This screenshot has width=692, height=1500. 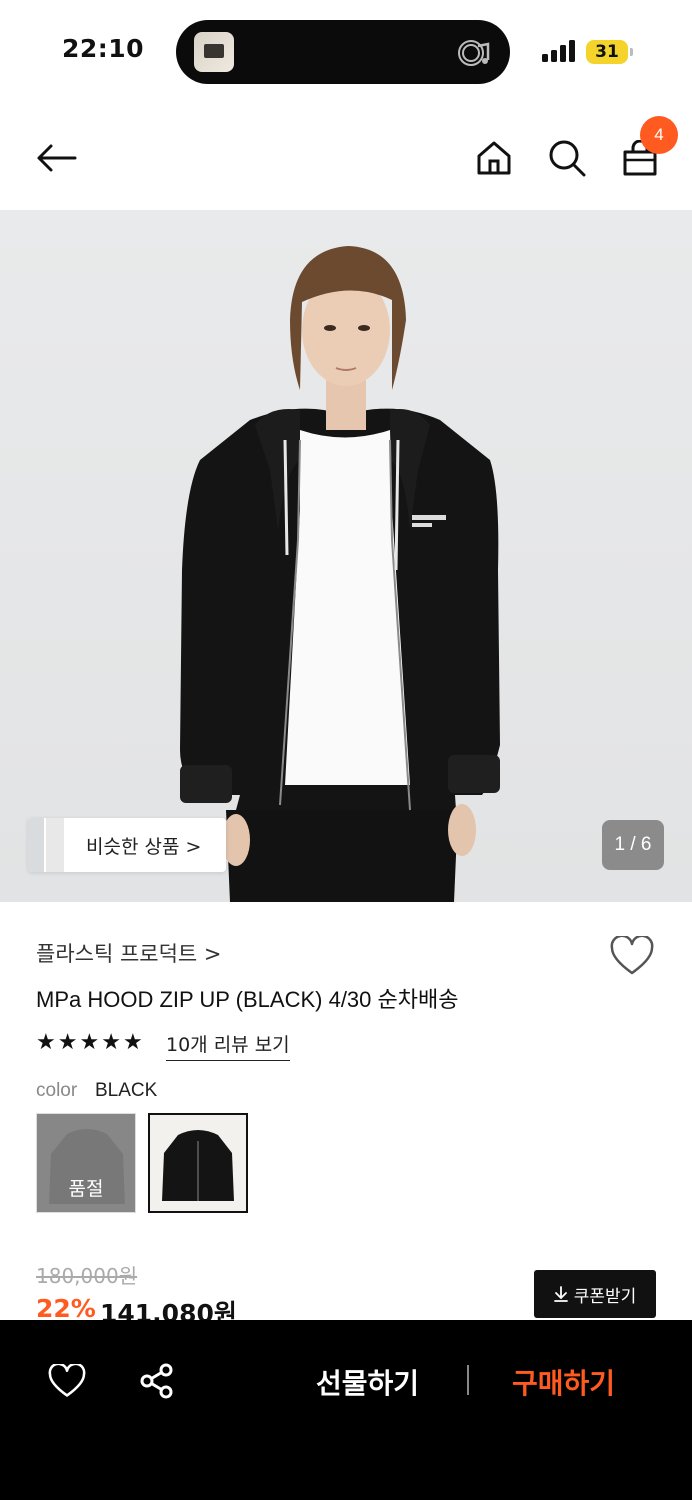 I want to click on color-swatch-black, so click(x=198, y=1163).